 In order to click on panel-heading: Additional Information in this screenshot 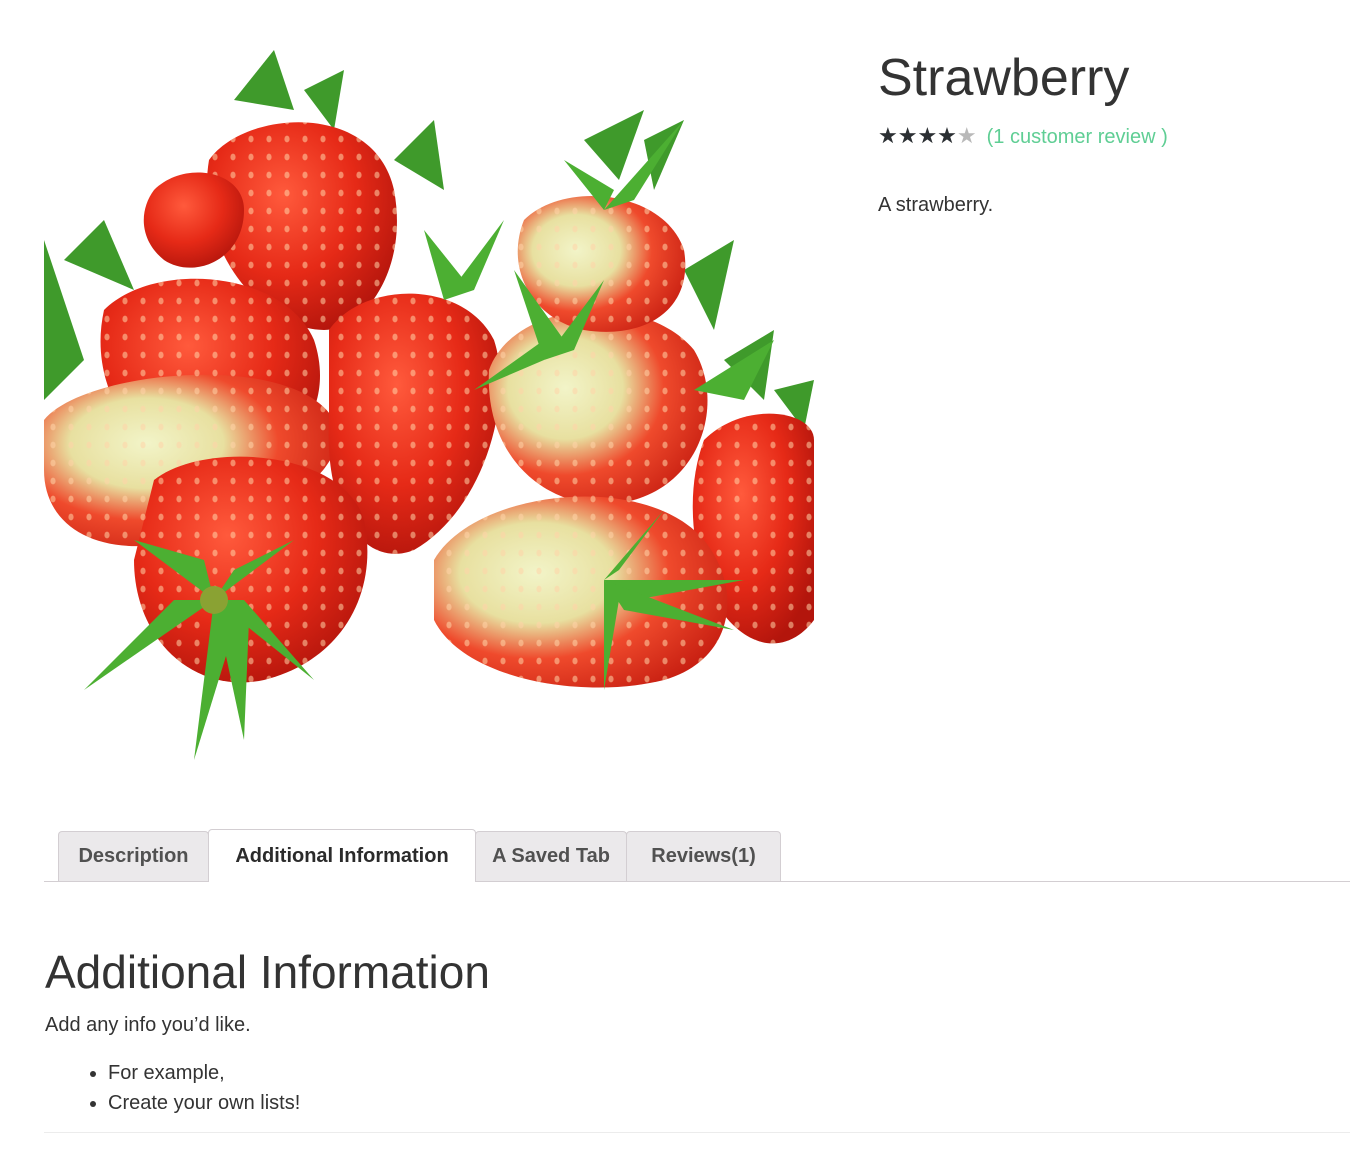, I will do `click(267, 972)`.